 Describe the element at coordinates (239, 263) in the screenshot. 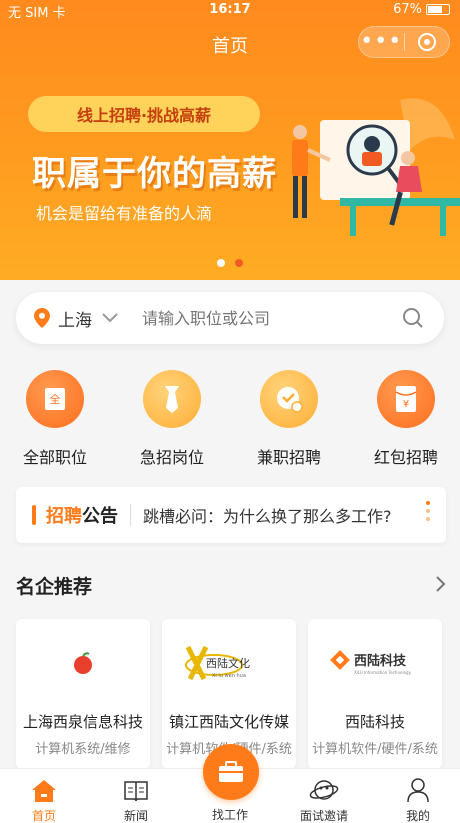

I see `carousel-dot-active` at that location.